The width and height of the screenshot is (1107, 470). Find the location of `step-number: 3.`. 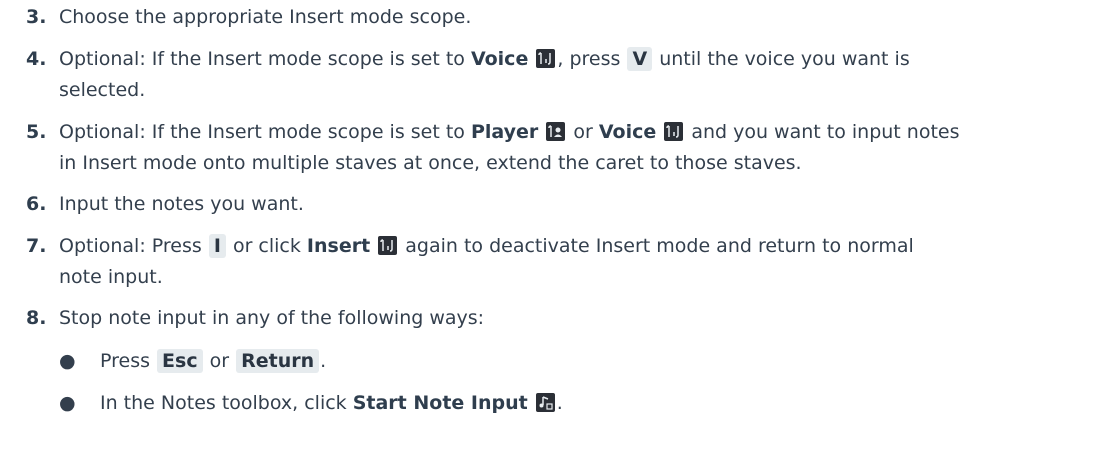

step-number: 3. is located at coordinates (36, 17).